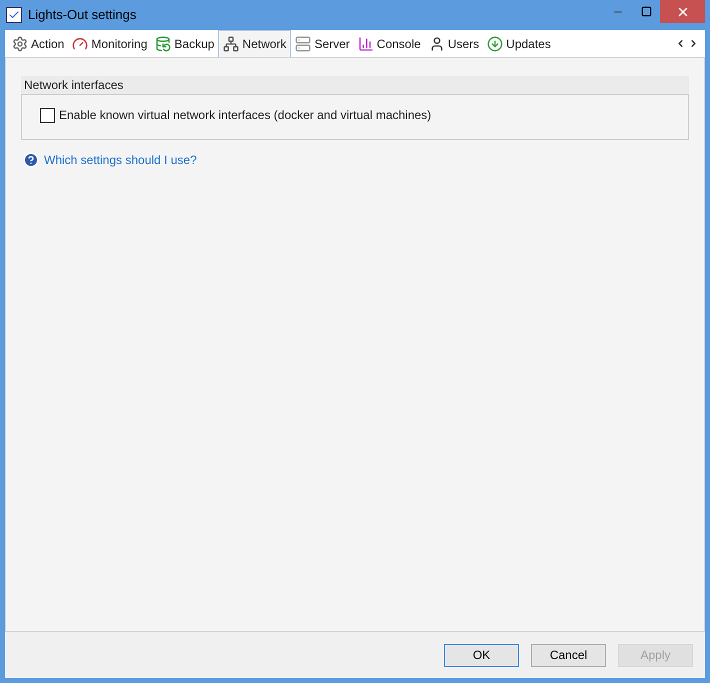 The width and height of the screenshot is (710, 683). What do you see at coordinates (14, 15) in the screenshot?
I see `app-icon` at bounding box center [14, 15].